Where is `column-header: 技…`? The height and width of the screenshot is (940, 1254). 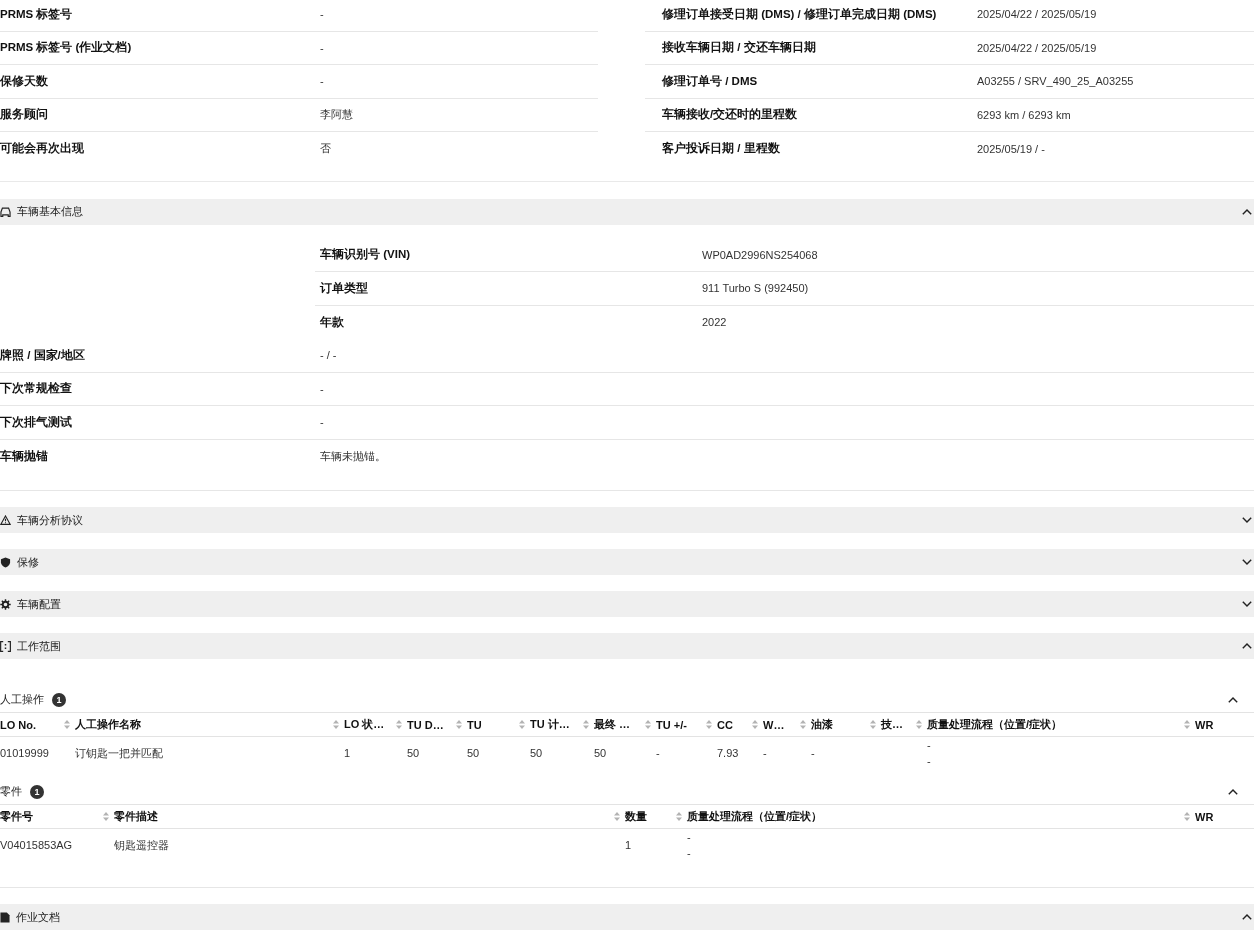
column-header: 技… is located at coordinates (893, 724).